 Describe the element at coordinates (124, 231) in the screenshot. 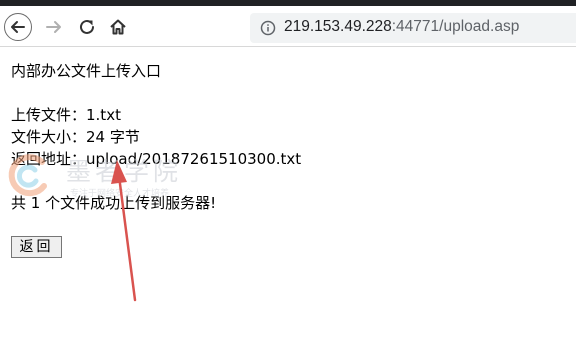

I see `annotation-arrow` at that location.